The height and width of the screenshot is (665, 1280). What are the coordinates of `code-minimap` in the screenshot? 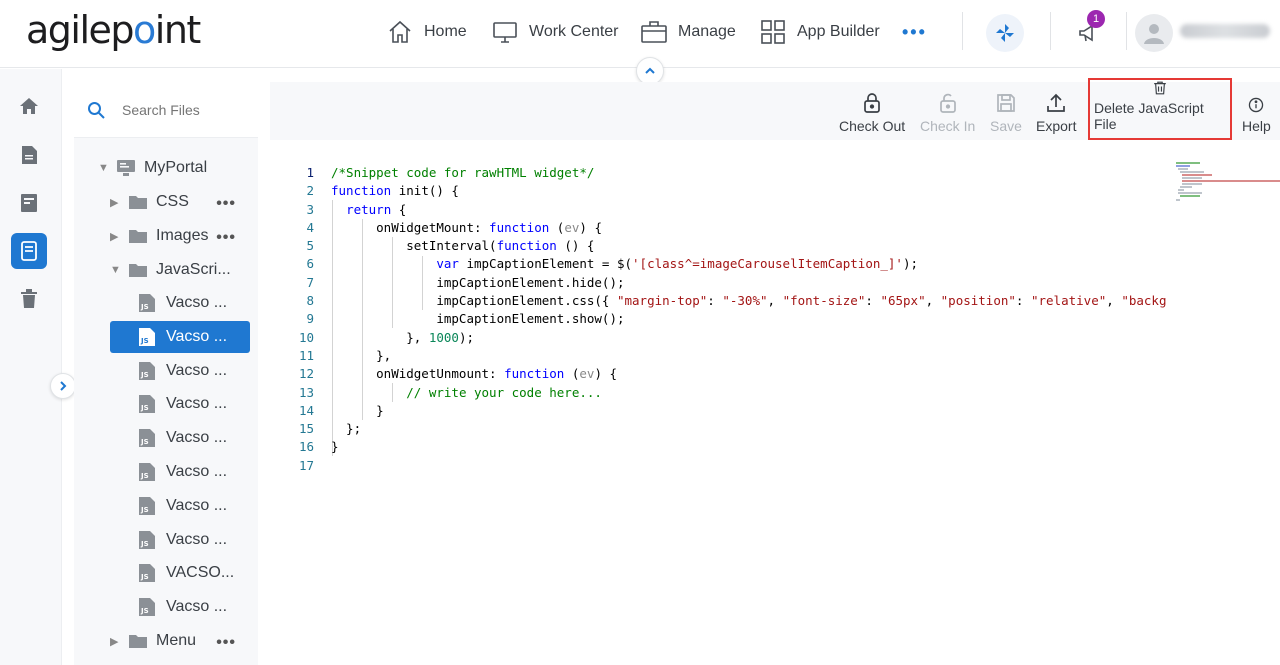 It's located at (1225, 182).